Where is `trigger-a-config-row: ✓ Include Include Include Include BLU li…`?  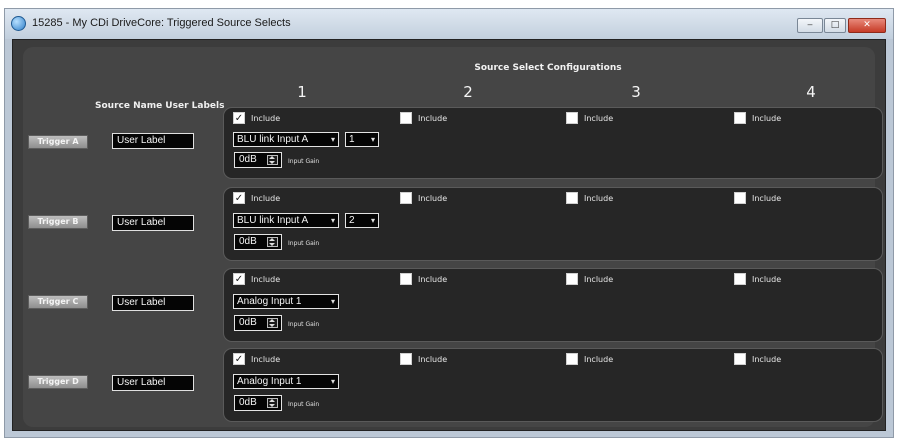
trigger-a-config-row: ✓ Include Include Include Include BLU li… is located at coordinates (553, 143).